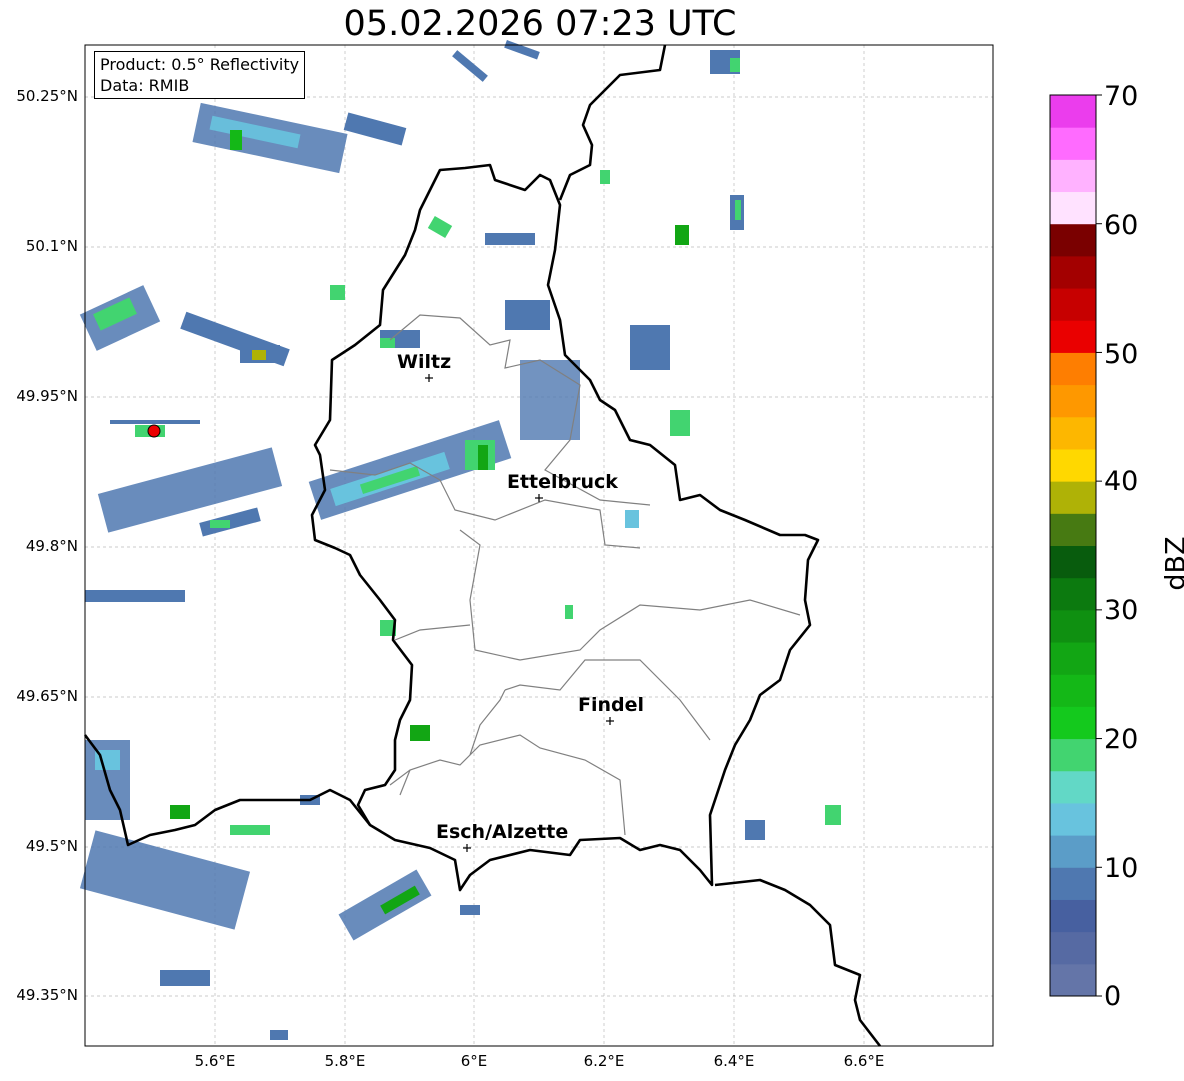 The height and width of the screenshot is (1081, 1184). Describe the element at coordinates (47, 96) in the screenshot. I see `lat-tick: 50.25°N` at that location.